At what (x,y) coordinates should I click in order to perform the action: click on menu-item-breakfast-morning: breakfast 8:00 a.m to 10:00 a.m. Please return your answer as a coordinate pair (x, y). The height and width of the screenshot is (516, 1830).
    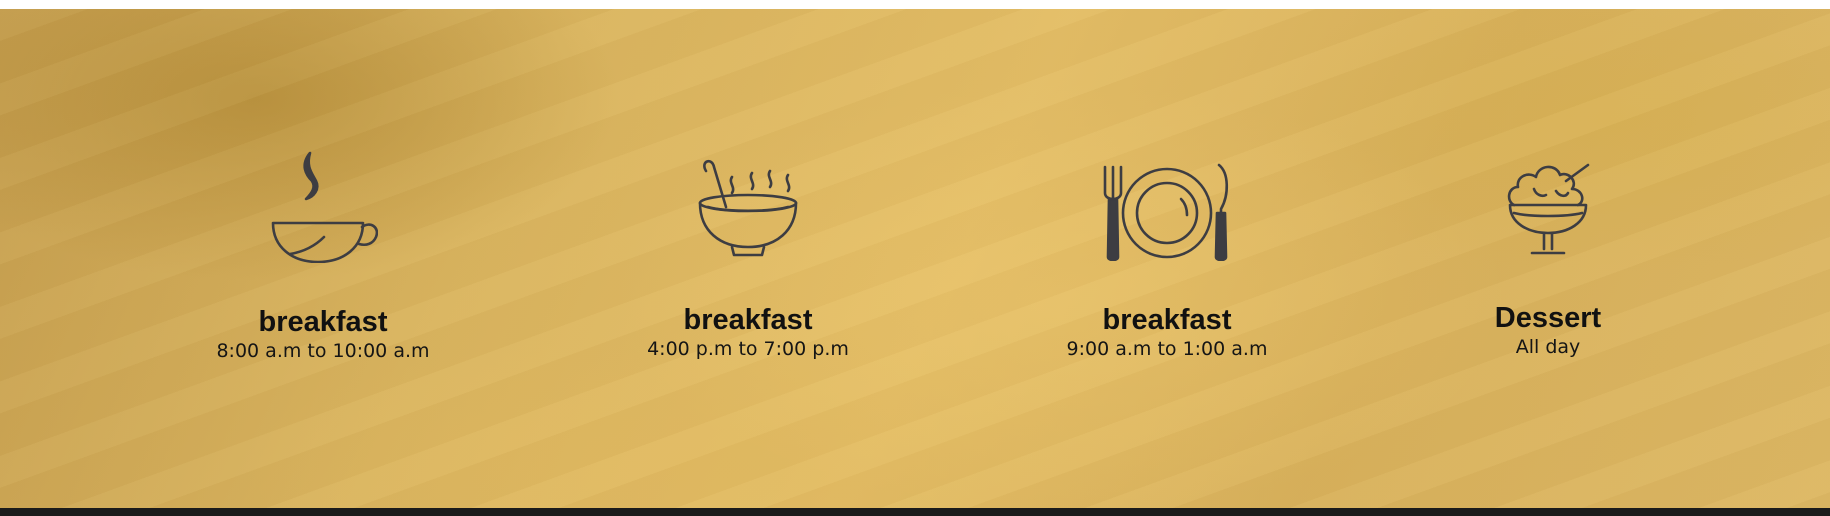
    Looking at the image, I should click on (323, 257).